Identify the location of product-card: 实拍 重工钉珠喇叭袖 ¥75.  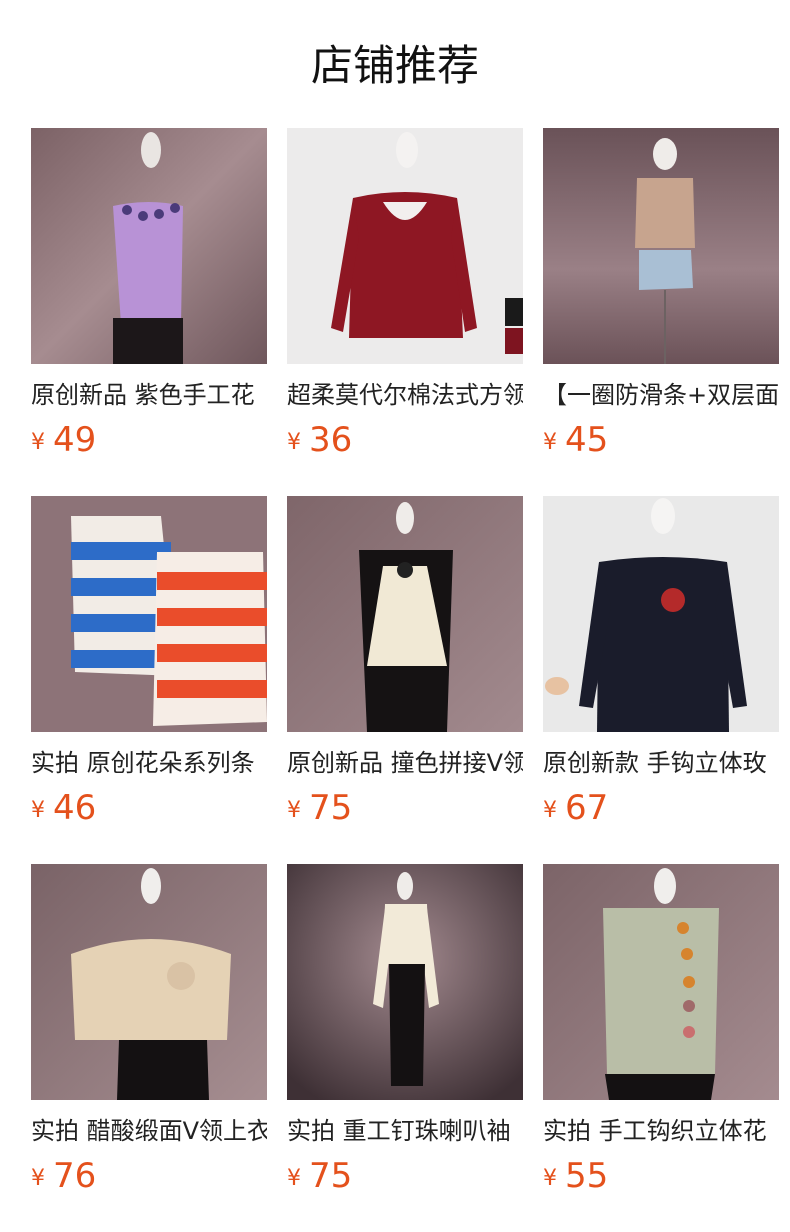
(405, 1034).